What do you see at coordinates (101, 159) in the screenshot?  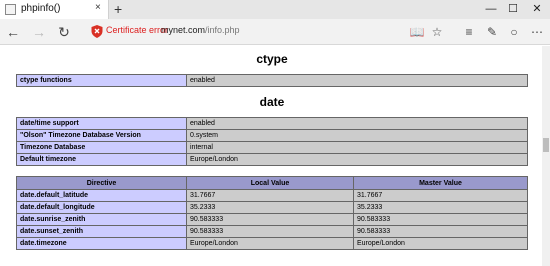 I see `row-label: Default timezone` at bounding box center [101, 159].